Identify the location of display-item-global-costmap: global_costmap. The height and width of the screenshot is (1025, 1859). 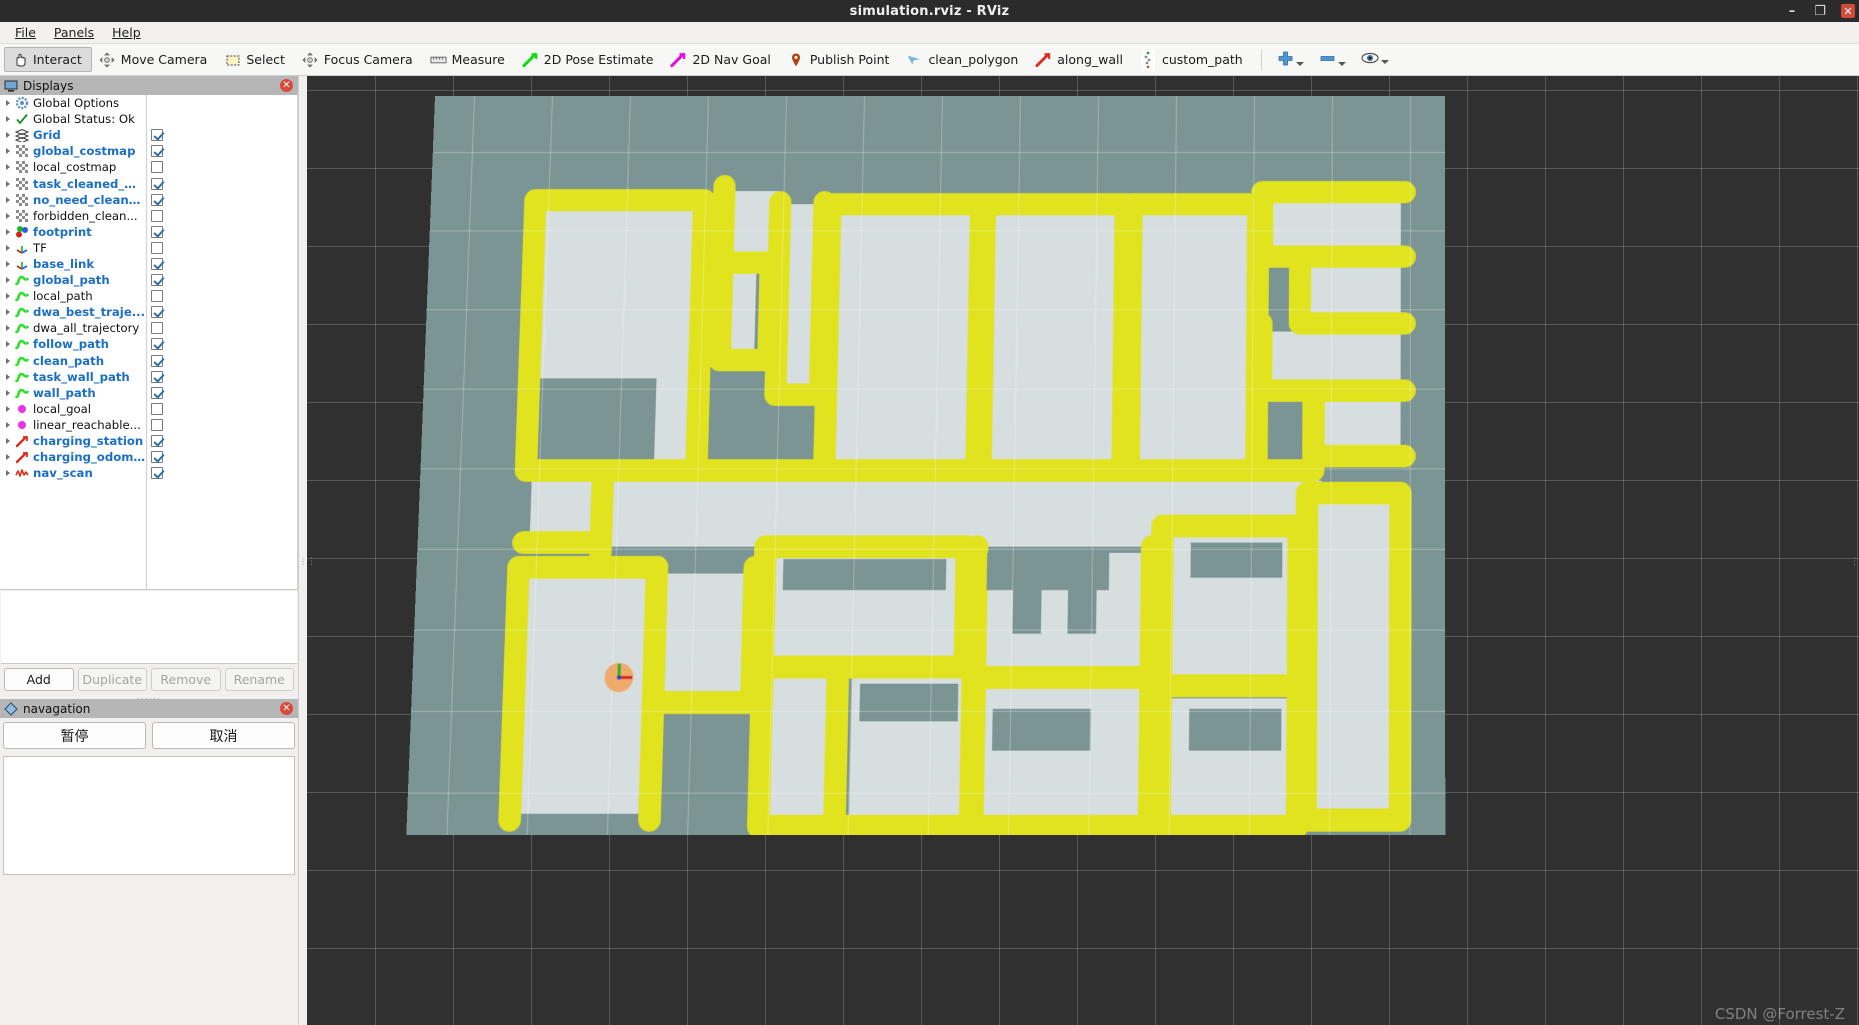
(73, 151).